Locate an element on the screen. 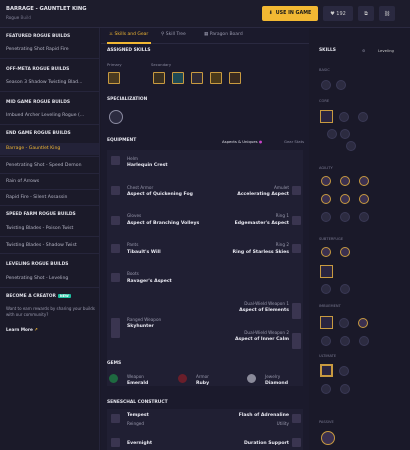 The width and height of the screenshot is (410, 450). stone-type: Reinged is located at coordinates (136, 423).